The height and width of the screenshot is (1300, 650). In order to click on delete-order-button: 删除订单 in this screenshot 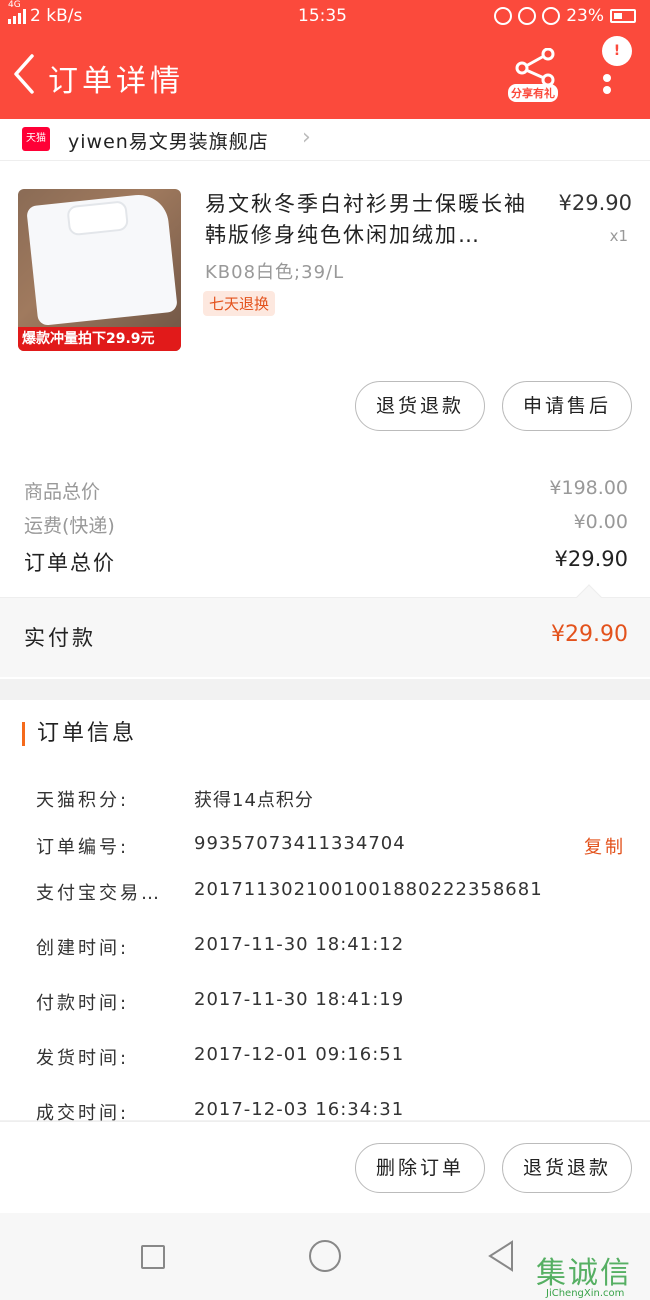, I will do `click(420, 1168)`.